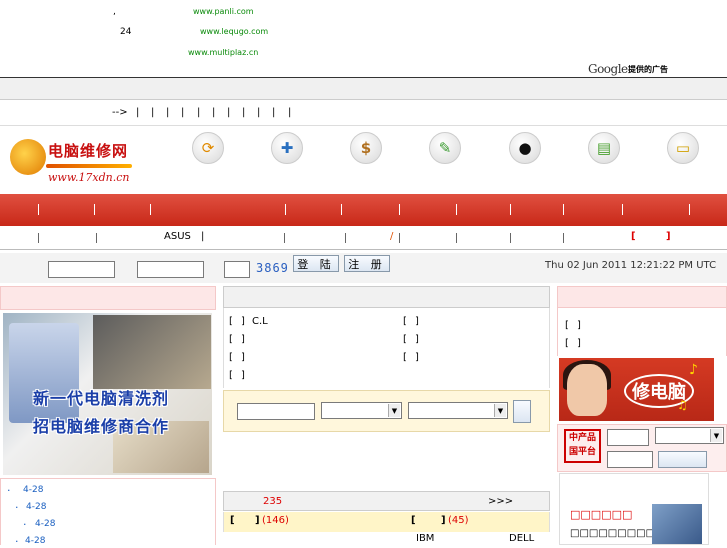  What do you see at coordinates (642, 297) in the screenshot?
I see `right-panel-header` at bounding box center [642, 297].